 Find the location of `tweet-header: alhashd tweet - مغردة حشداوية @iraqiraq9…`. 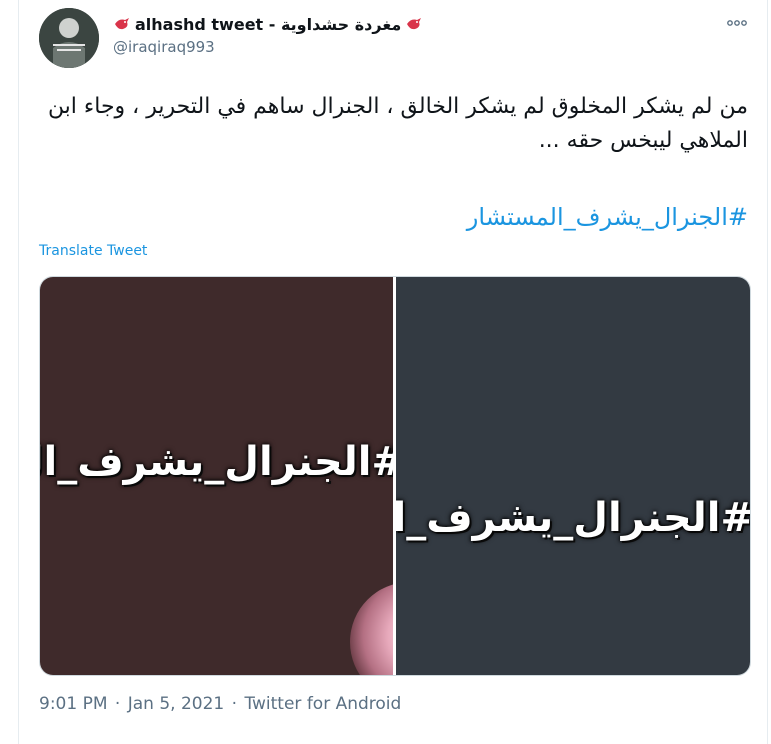

tweet-header: alhashd tweet - مغردة حشداوية @iraqiraq9… is located at coordinates (268, 34).